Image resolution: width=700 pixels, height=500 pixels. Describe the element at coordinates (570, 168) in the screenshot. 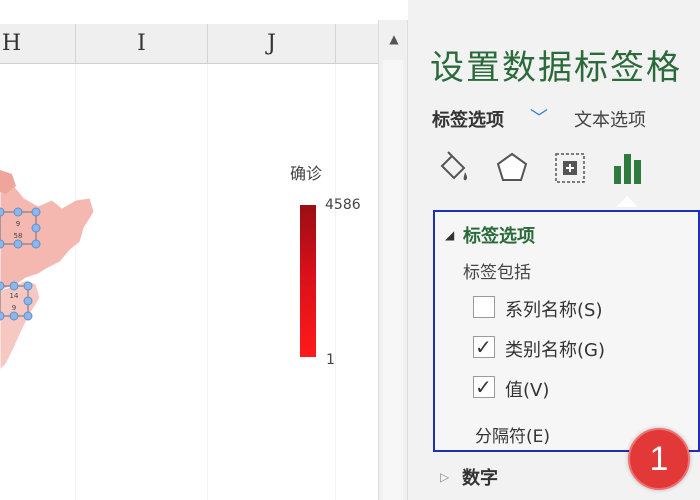

I see `size-properties-icon` at that location.